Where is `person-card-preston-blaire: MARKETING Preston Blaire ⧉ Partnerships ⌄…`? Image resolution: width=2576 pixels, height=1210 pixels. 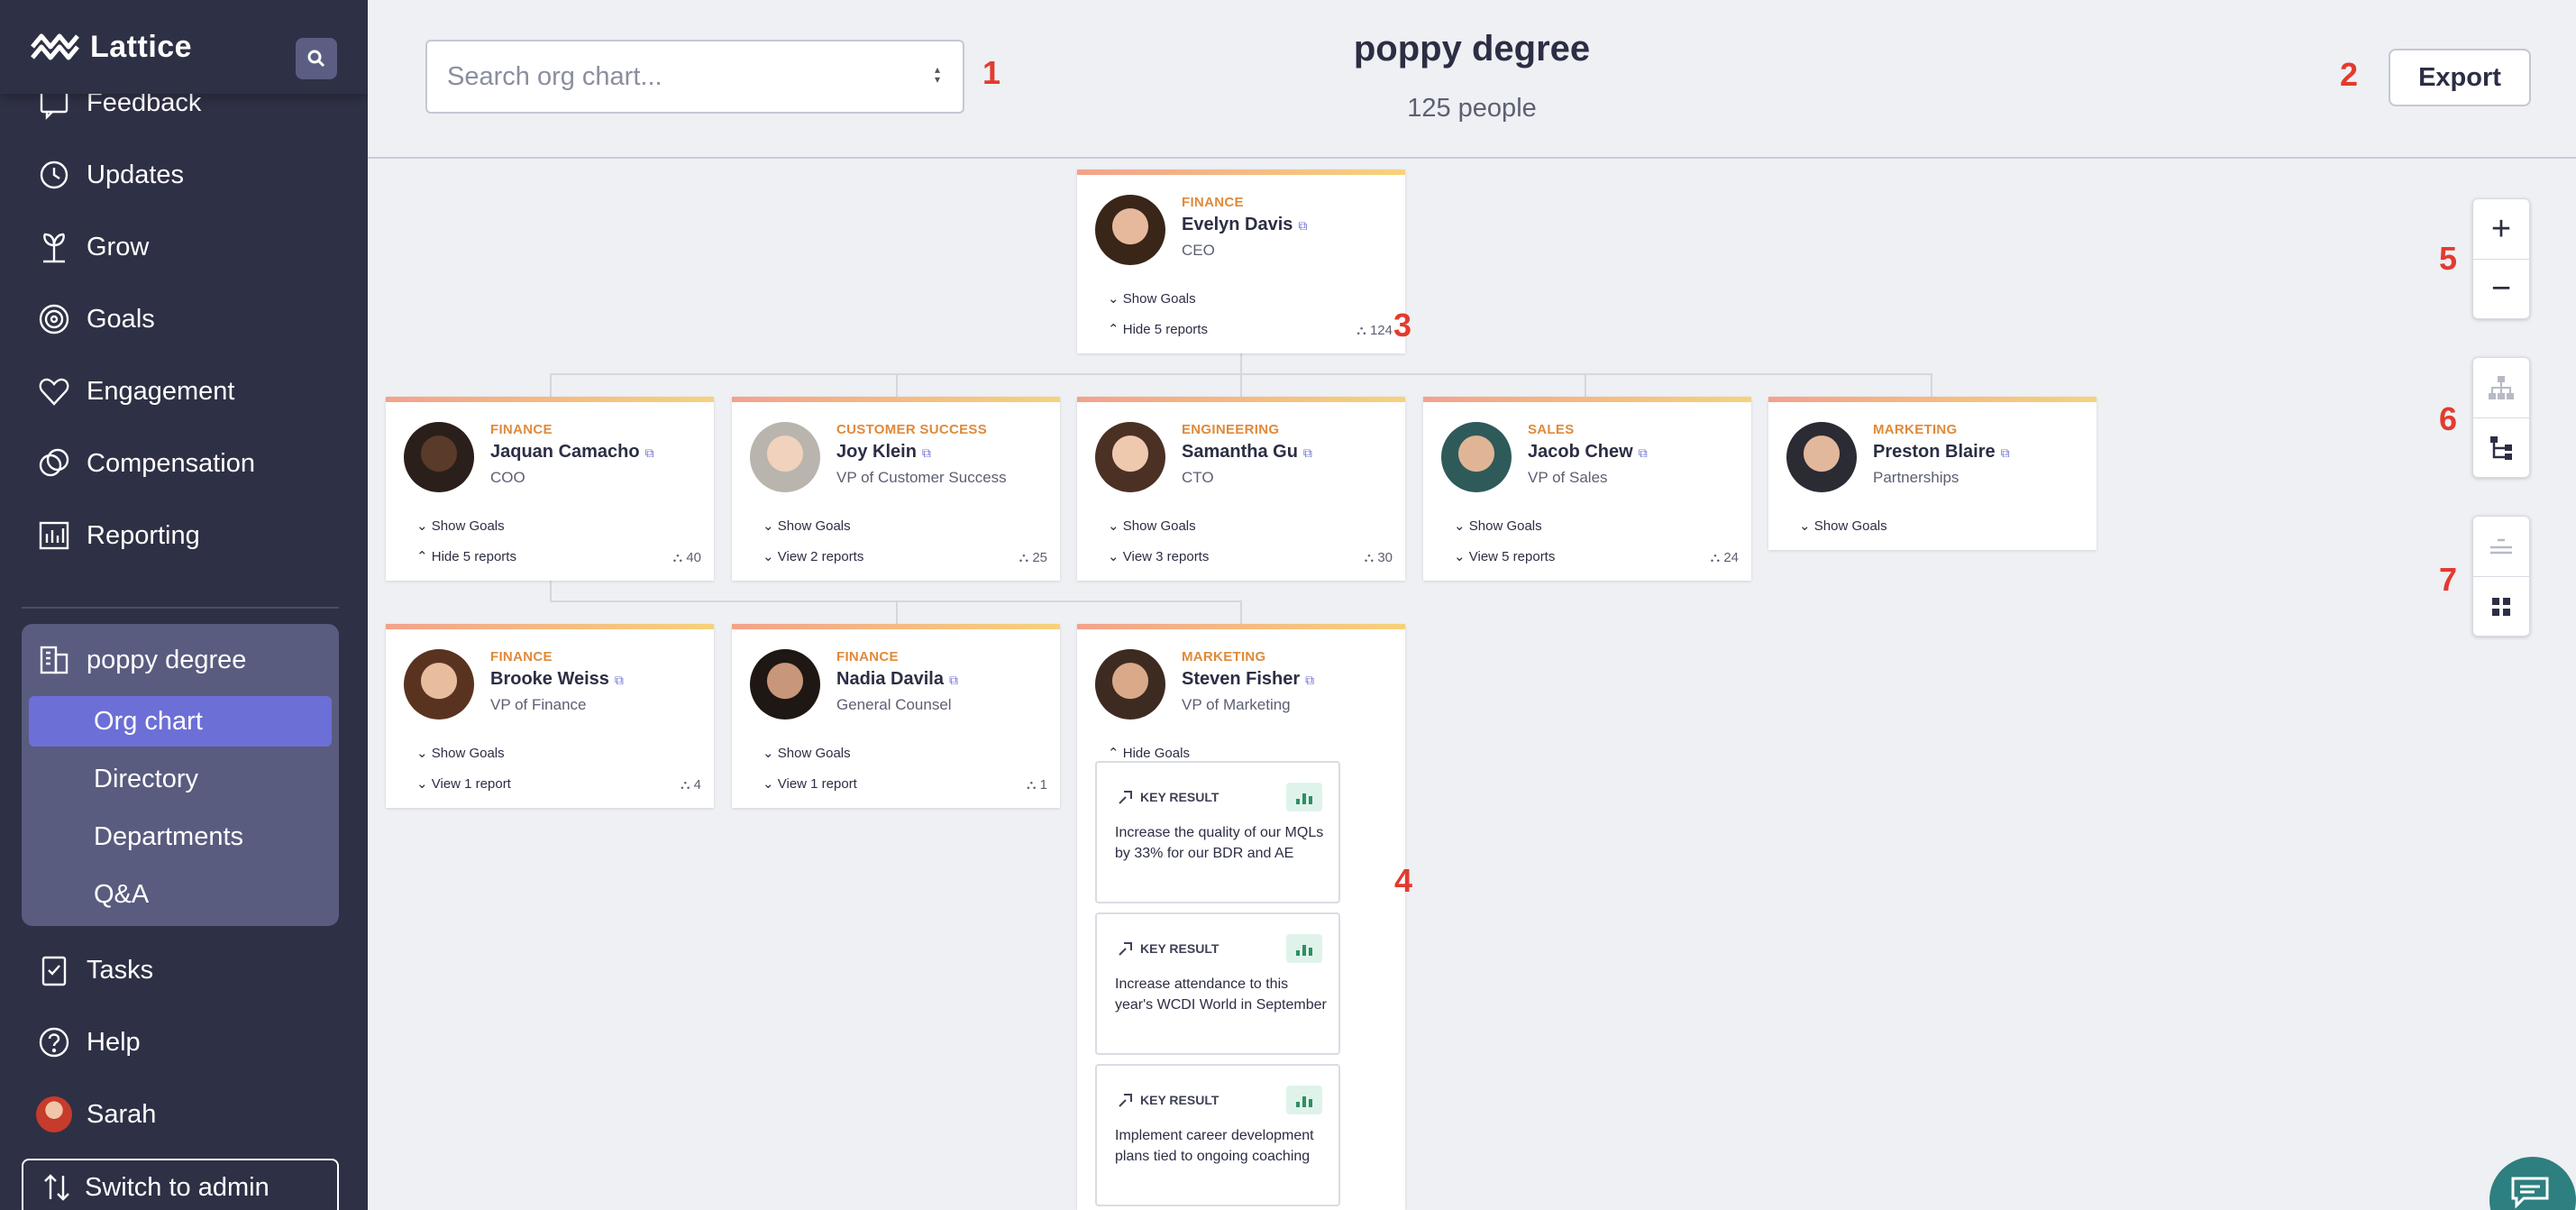
person-card-preston-blaire: MARKETING Preston Blaire ⧉ Partnerships ⌄… is located at coordinates (1932, 473).